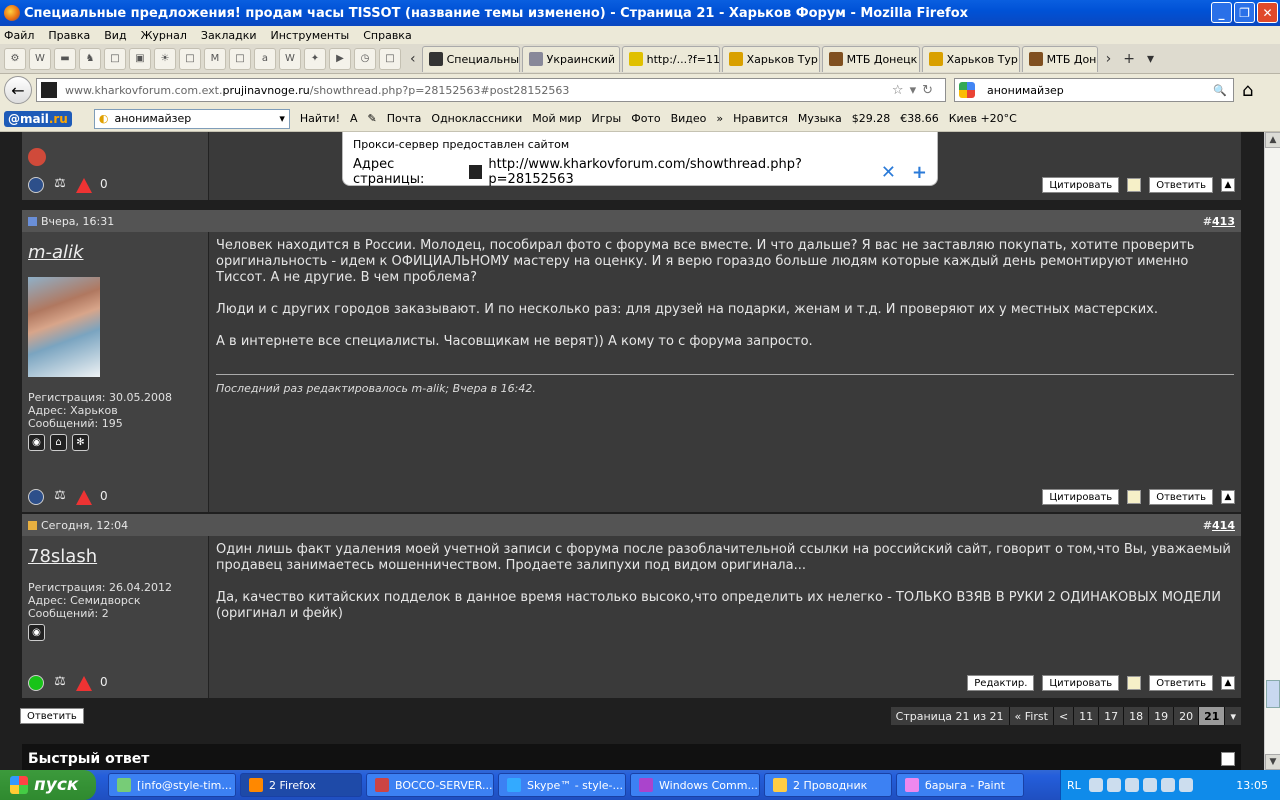 This screenshot has width=1280, height=800. Describe the element at coordinates (1244, 12) in the screenshot. I see `maximize-button: ❐` at that location.